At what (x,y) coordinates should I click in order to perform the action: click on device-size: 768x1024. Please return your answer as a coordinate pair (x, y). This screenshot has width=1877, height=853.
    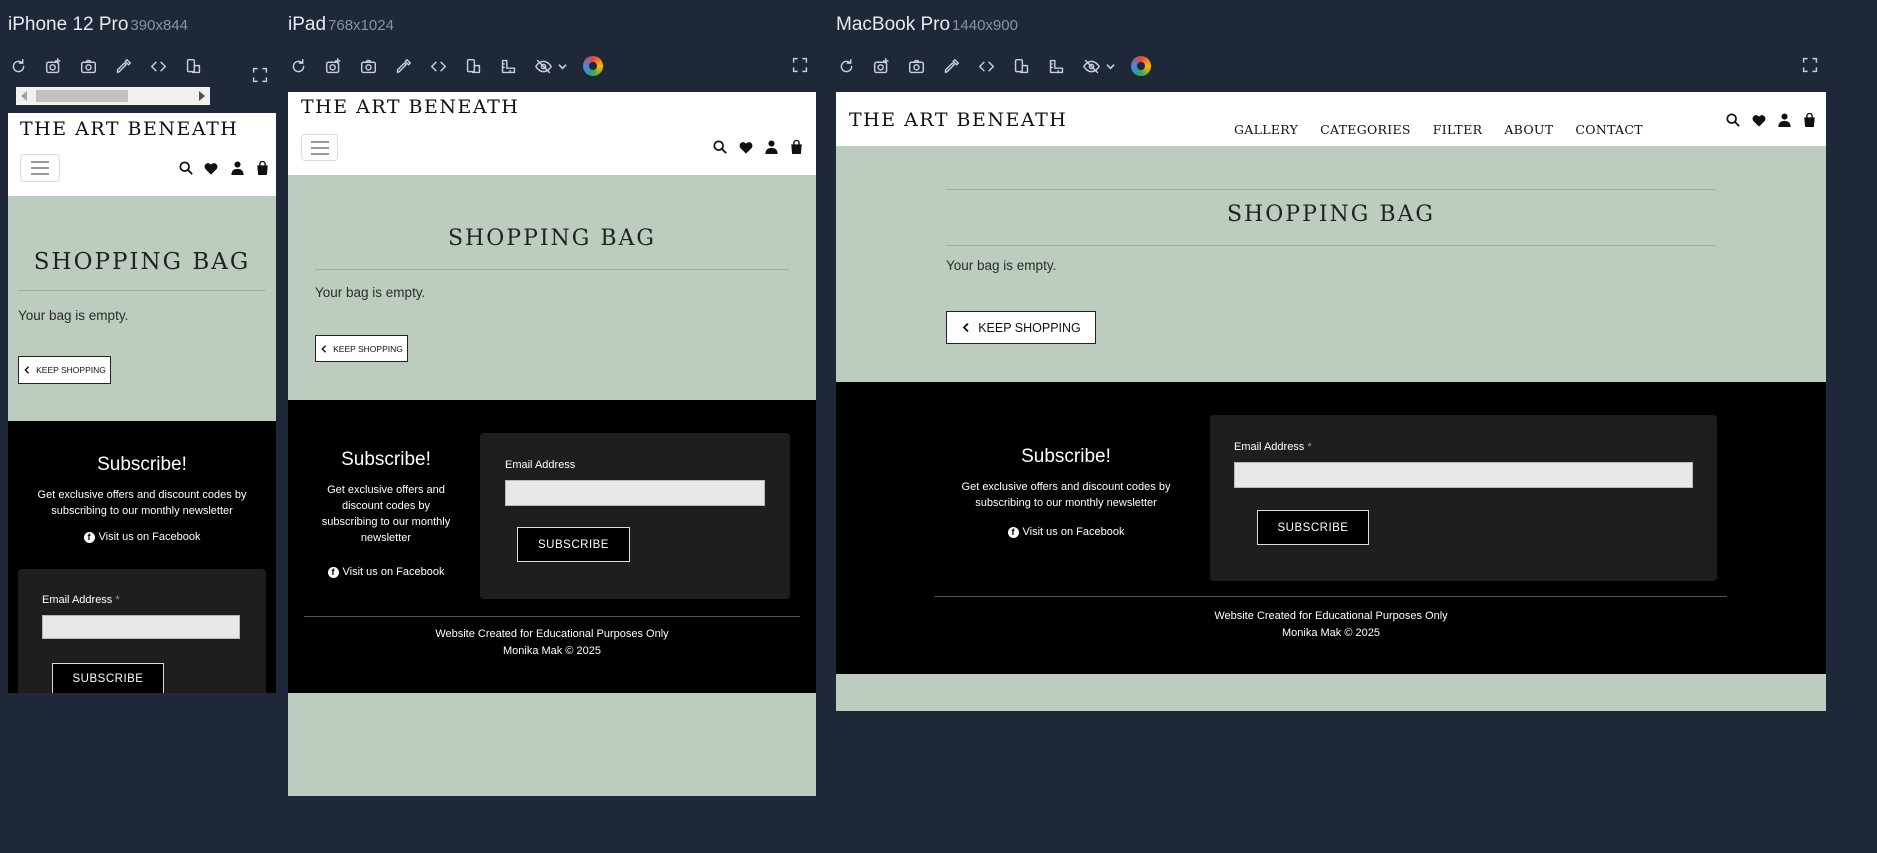
    Looking at the image, I should click on (361, 25).